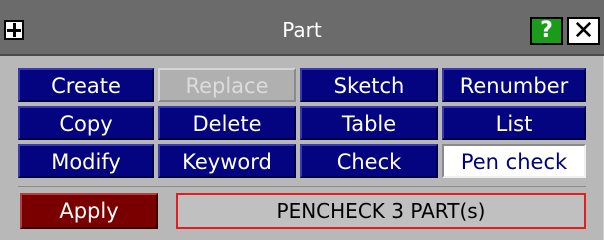 This screenshot has width=604, height=240. I want to click on pen-check-button: Pen check, so click(514, 161).